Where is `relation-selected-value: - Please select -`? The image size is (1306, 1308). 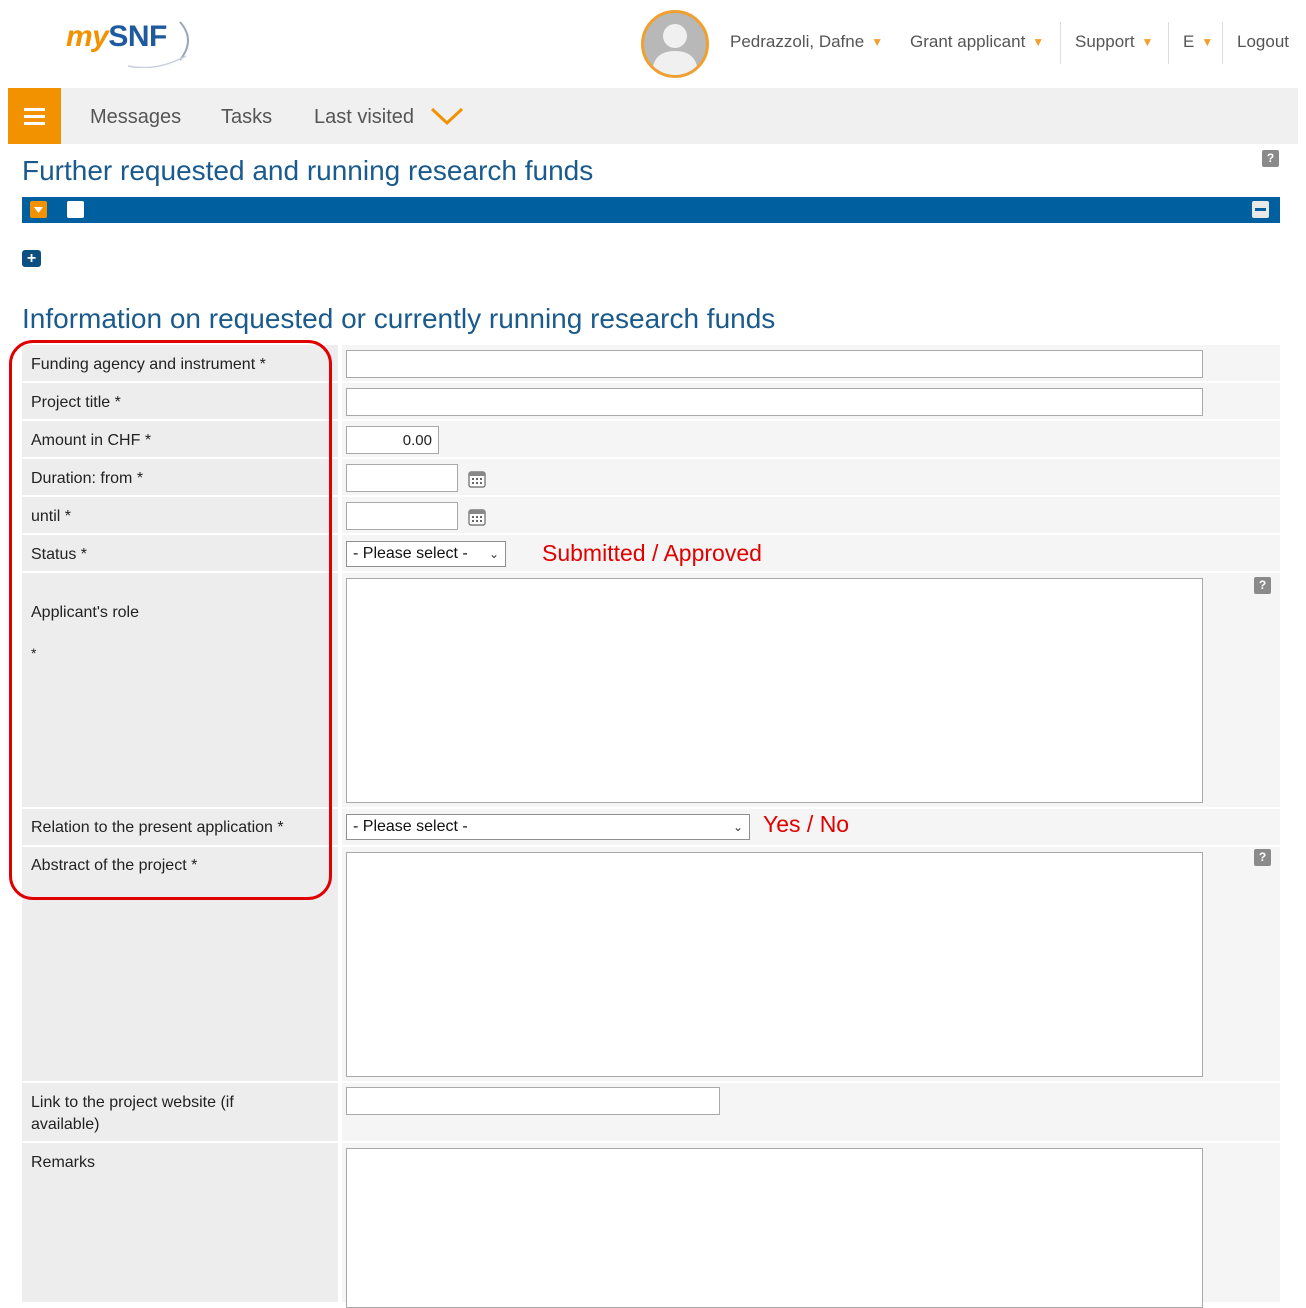
relation-selected-value: - Please select - is located at coordinates (410, 826).